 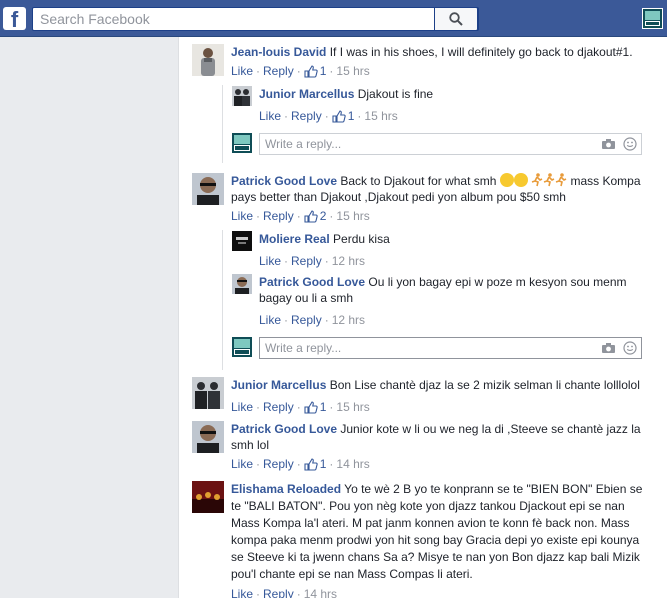 I want to click on facebook-logo-icon: f, so click(x=14, y=18).